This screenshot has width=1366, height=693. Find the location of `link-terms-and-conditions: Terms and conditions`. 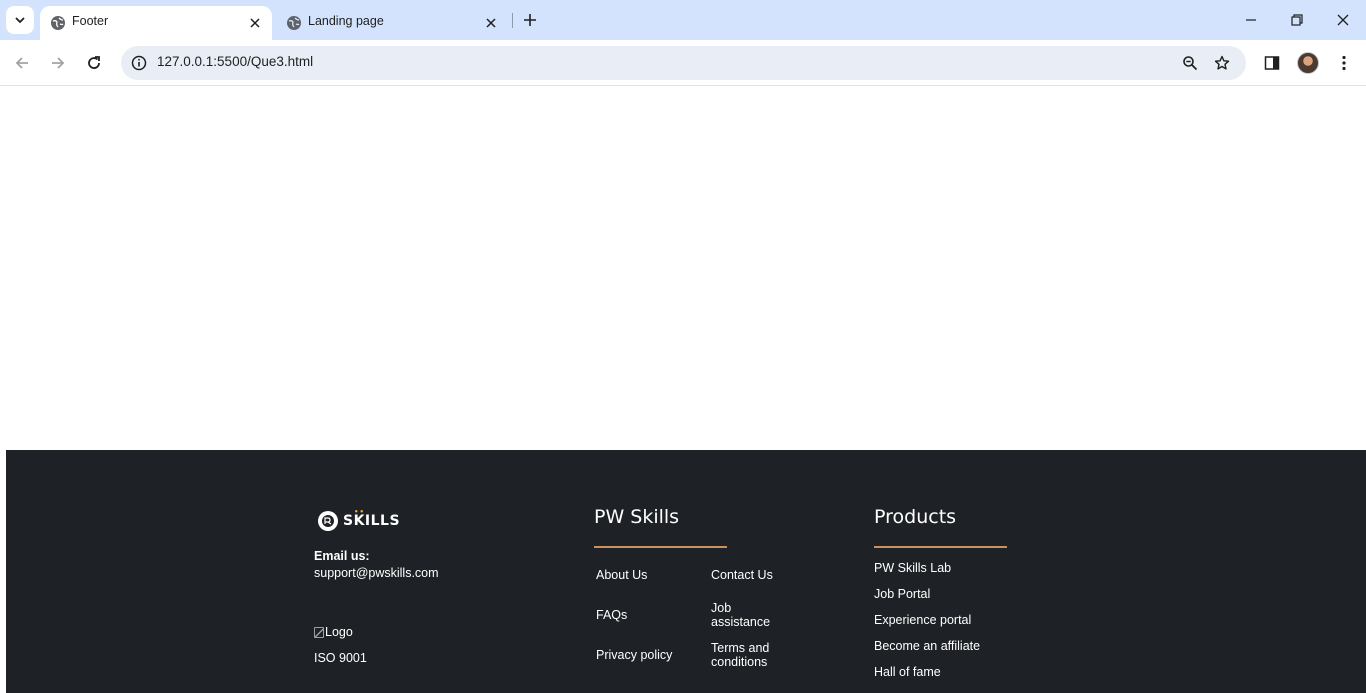

link-terms-and-conditions: Terms and conditions is located at coordinates (746, 655).